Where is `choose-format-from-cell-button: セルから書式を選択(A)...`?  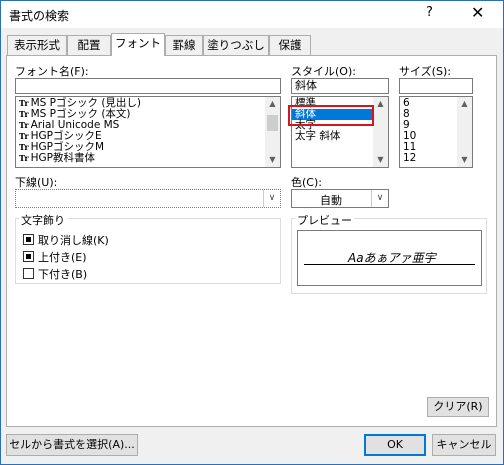
choose-format-from-cell-button: セルから書式を選択(A)... is located at coordinates (72, 445).